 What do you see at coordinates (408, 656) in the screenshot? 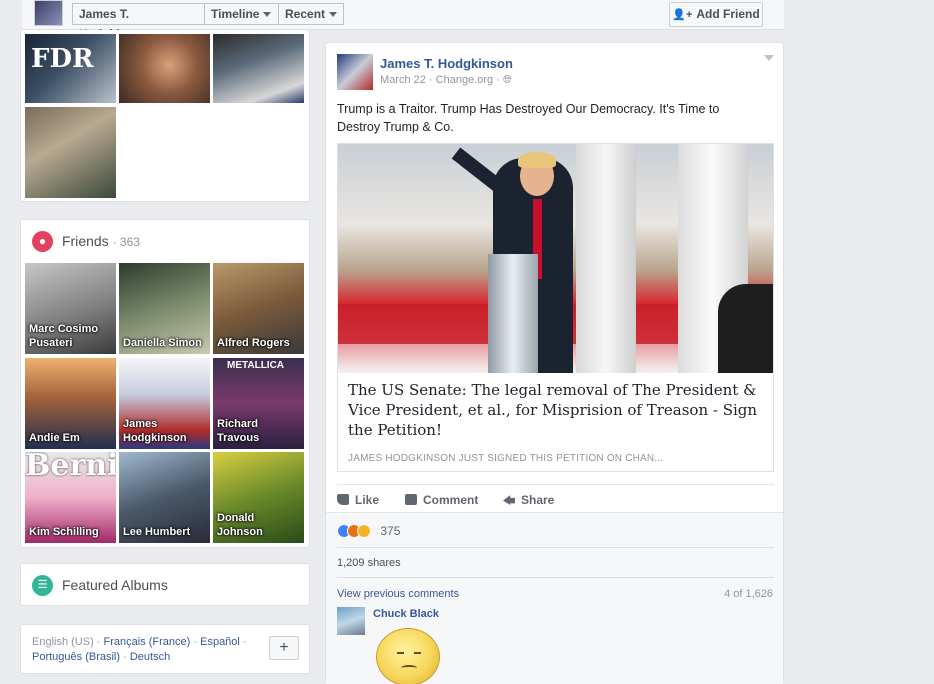
I see `sad-face-sticker` at bounding box center [408, 656].